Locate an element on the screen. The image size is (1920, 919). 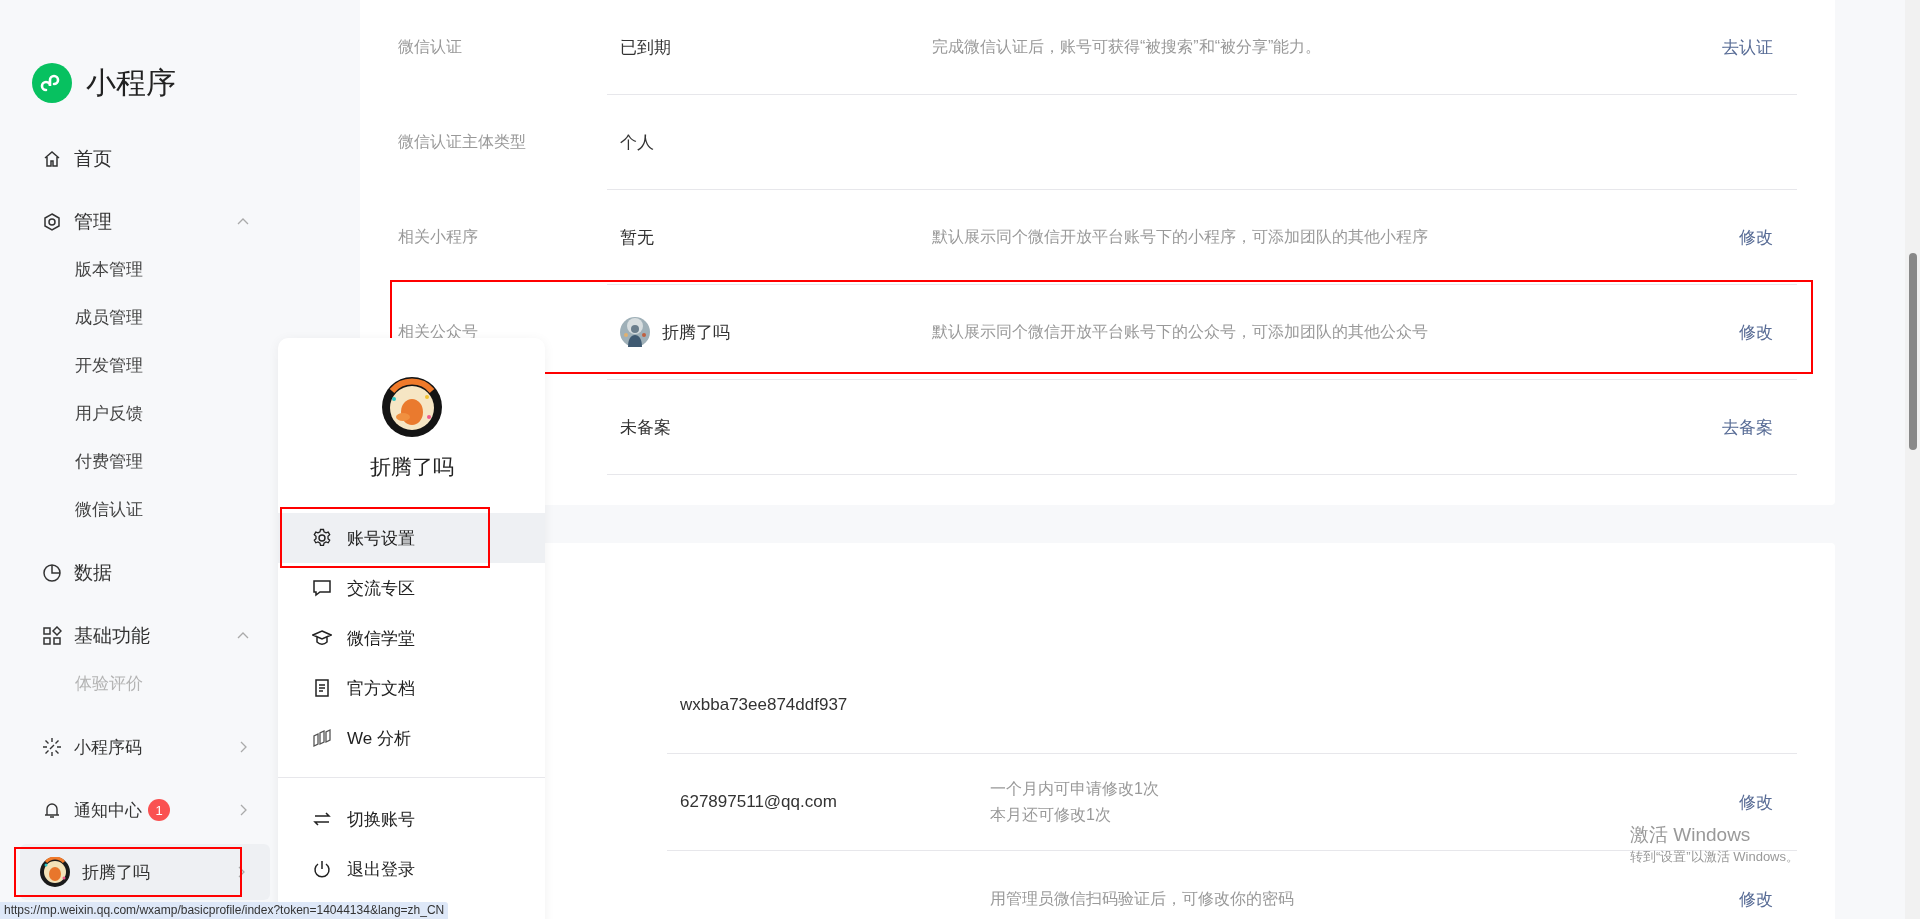
field-value: 未备案 is located at coordinates (645, 427).